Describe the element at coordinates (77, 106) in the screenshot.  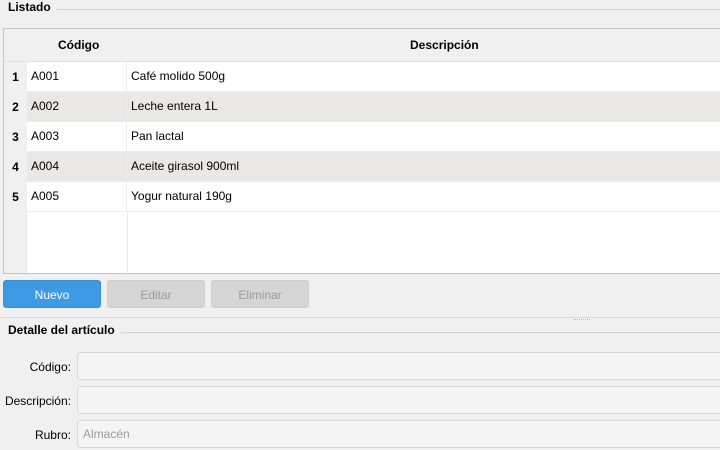
I see `cell-code: A002` at that location.